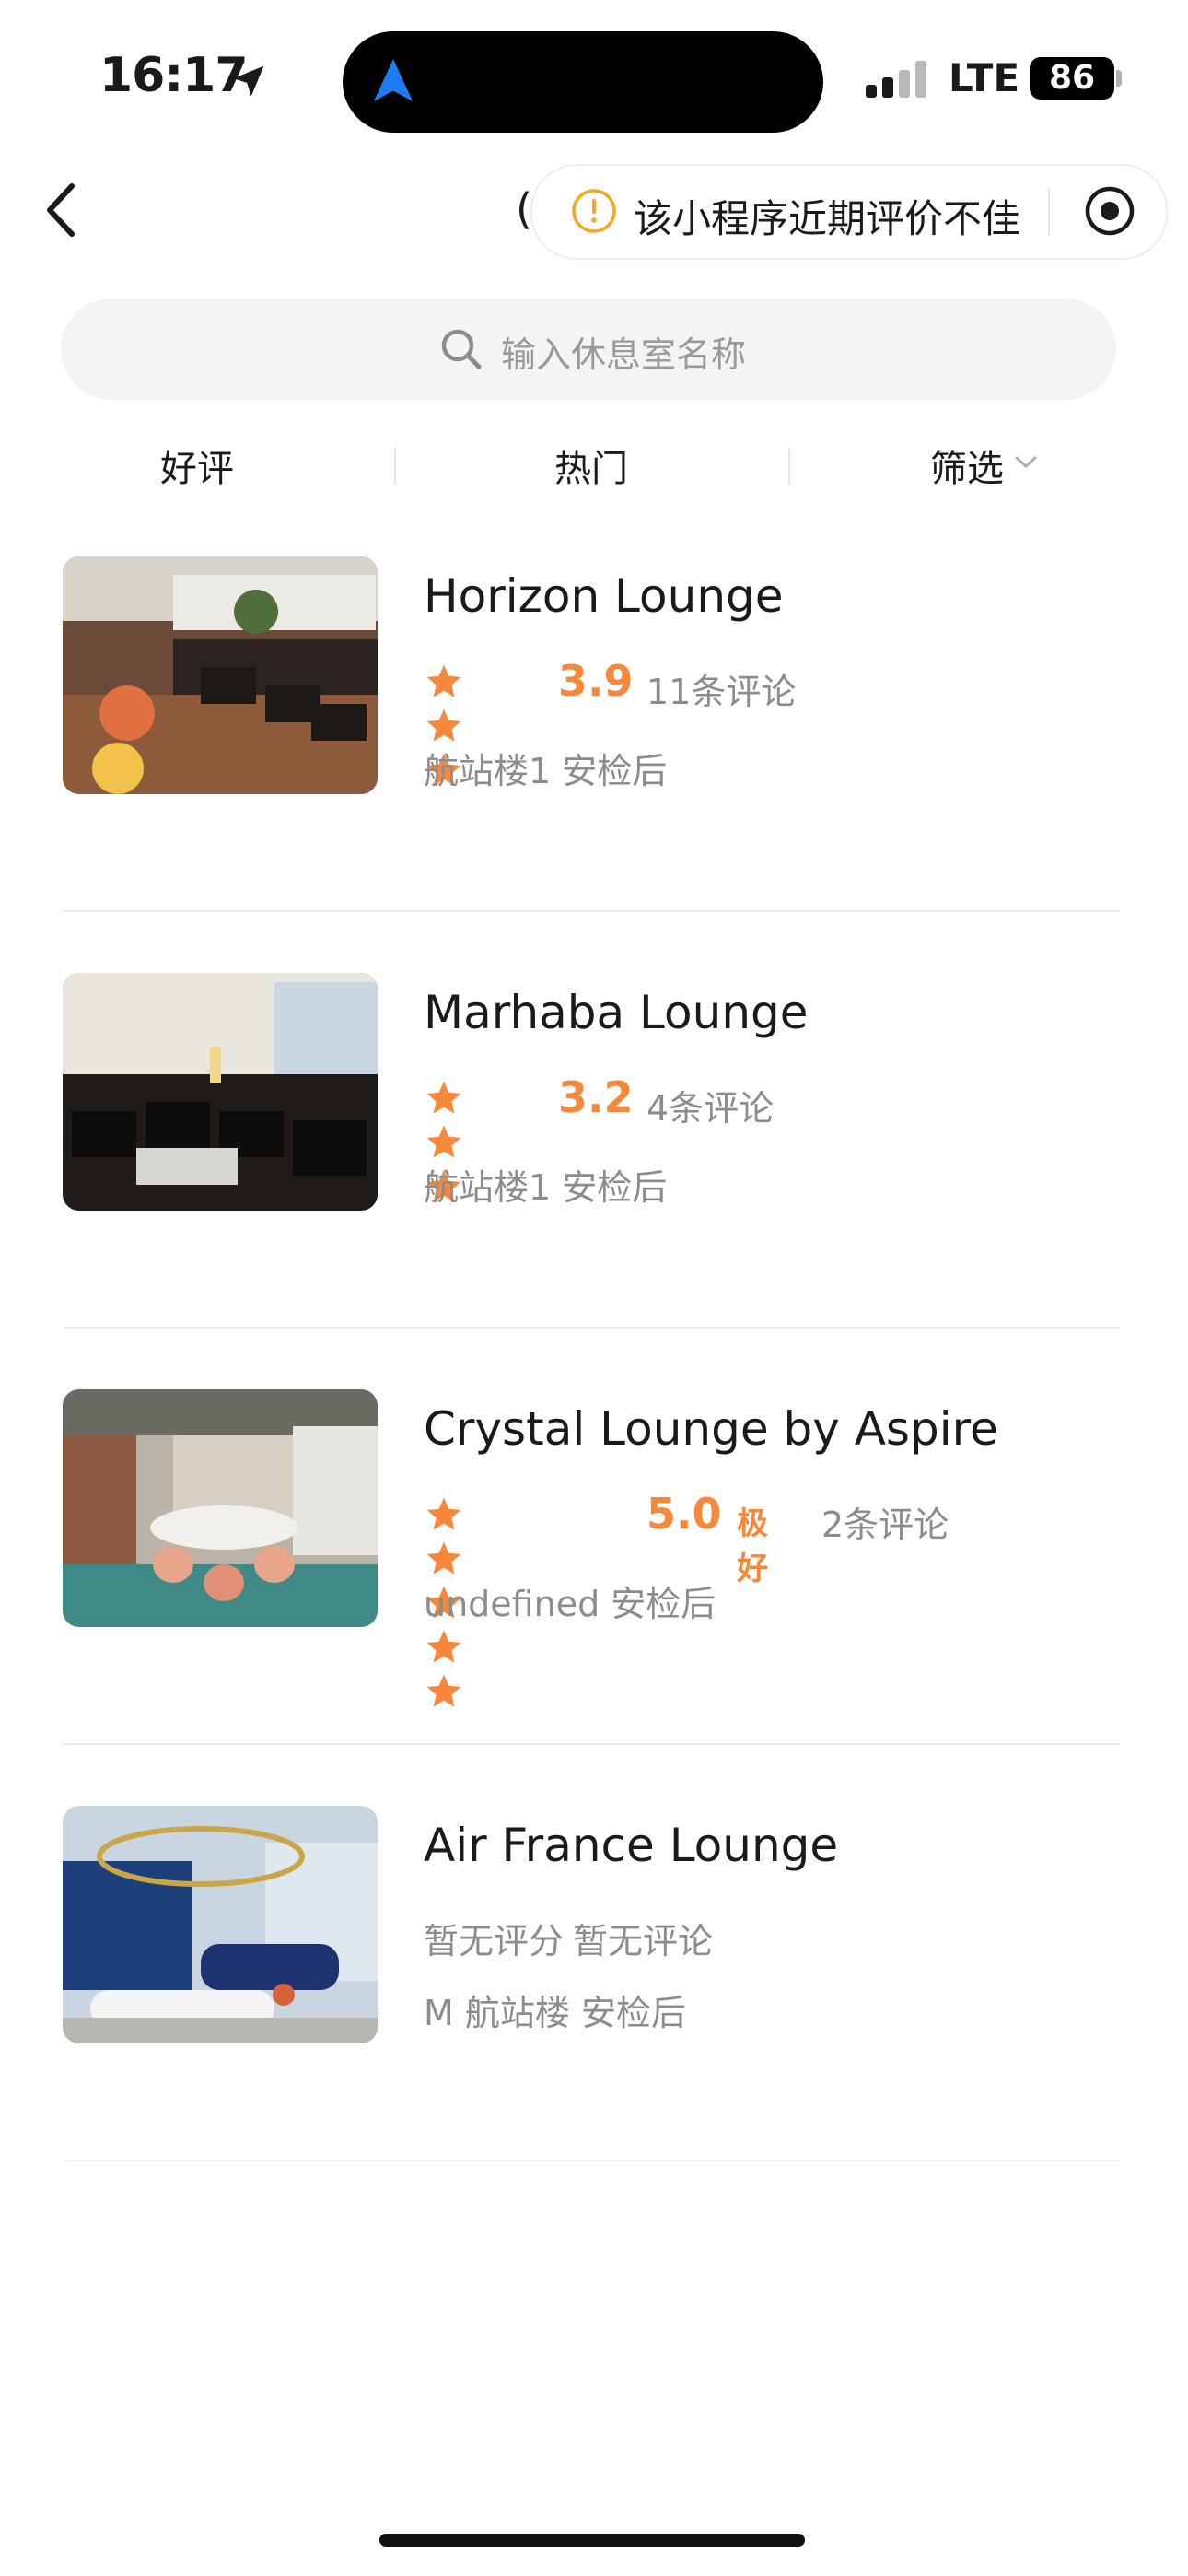 The width and height of the screenshot is (1188, 2576). I want to click on status-bar: 16:17 LTE 86, so click(594, 78).